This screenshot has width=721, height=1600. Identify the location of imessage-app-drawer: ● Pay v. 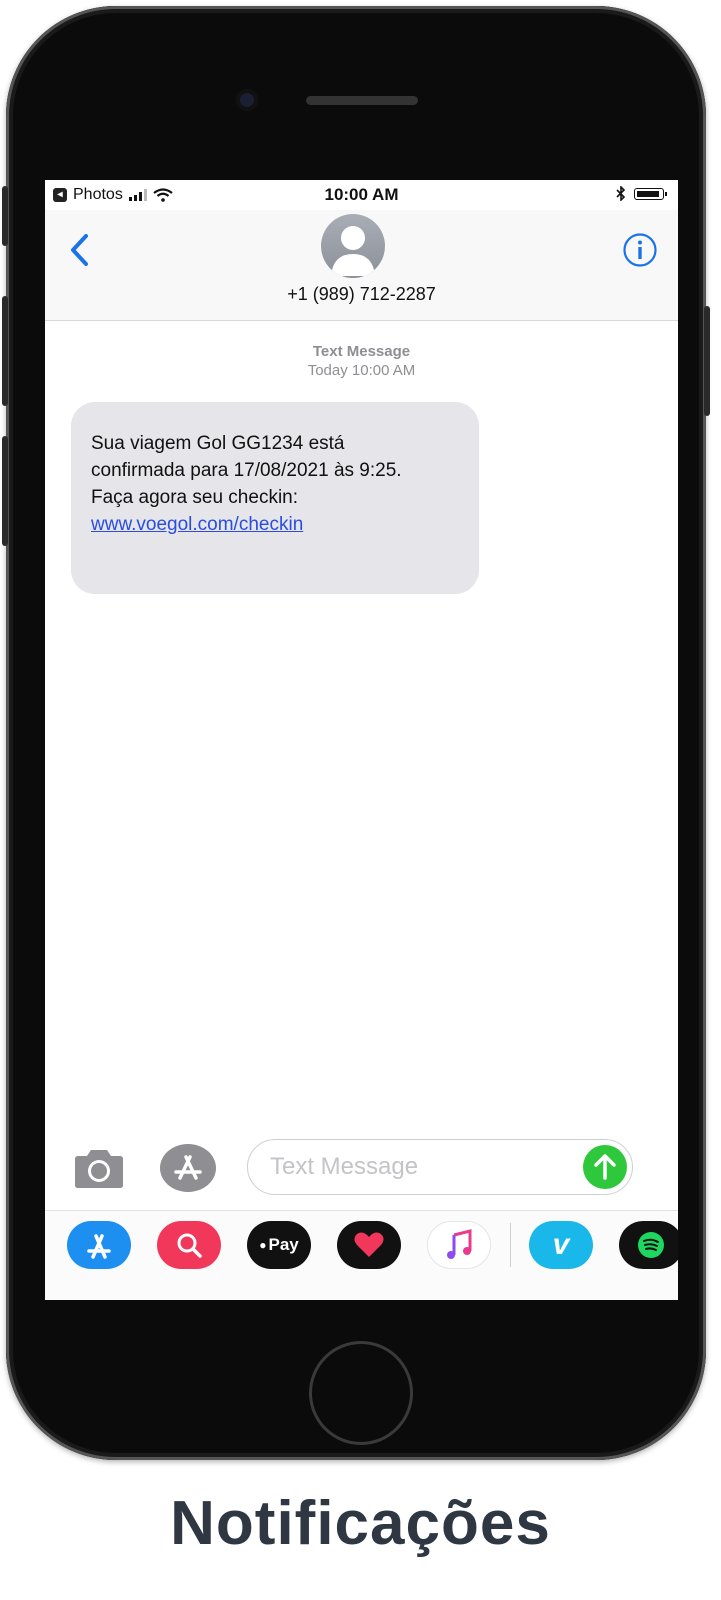
(361, 1255).